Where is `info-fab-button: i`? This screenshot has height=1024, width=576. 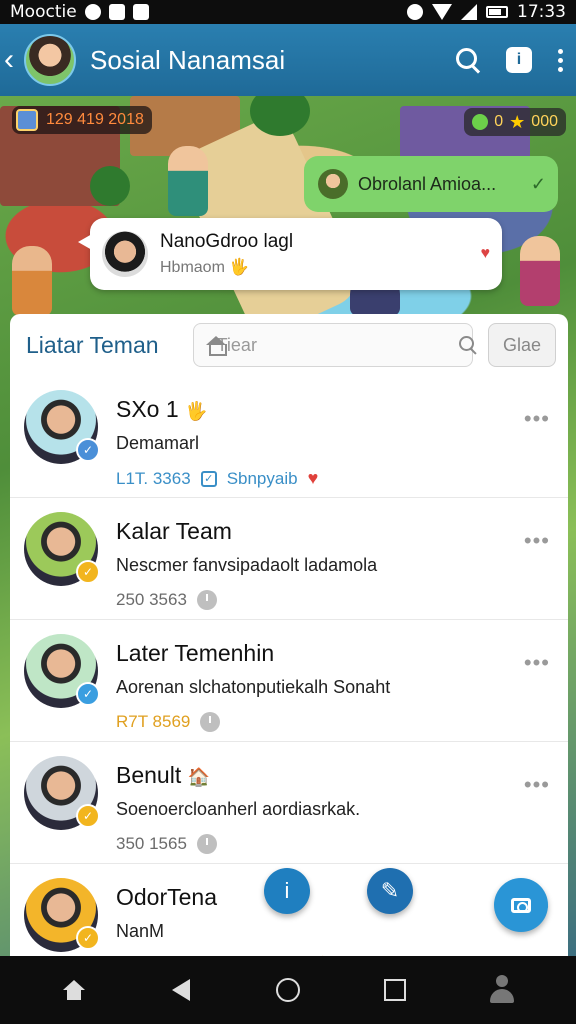
info-fab-button: i is located at coordinates (287, 891).